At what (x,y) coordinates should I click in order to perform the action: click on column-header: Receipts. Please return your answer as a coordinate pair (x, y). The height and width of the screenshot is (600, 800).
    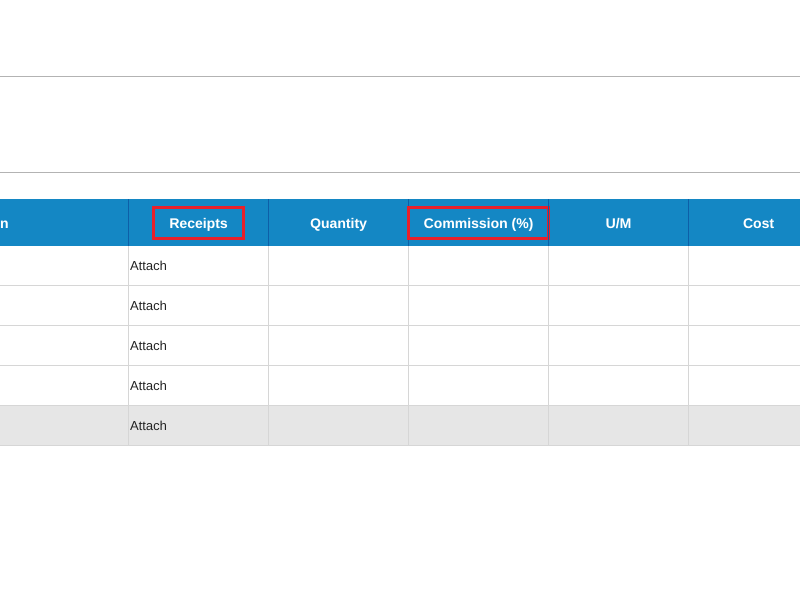
    Looking at the image, I should click on (198, 223).